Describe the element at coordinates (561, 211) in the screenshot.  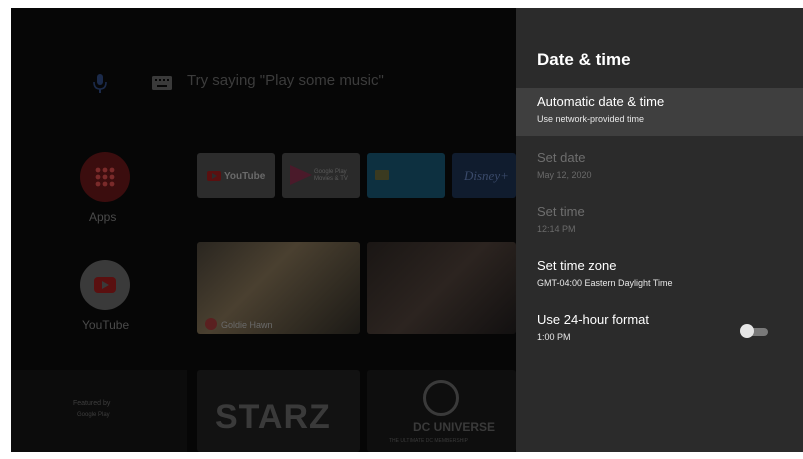
I see `set-time-title: Set time` at that location.